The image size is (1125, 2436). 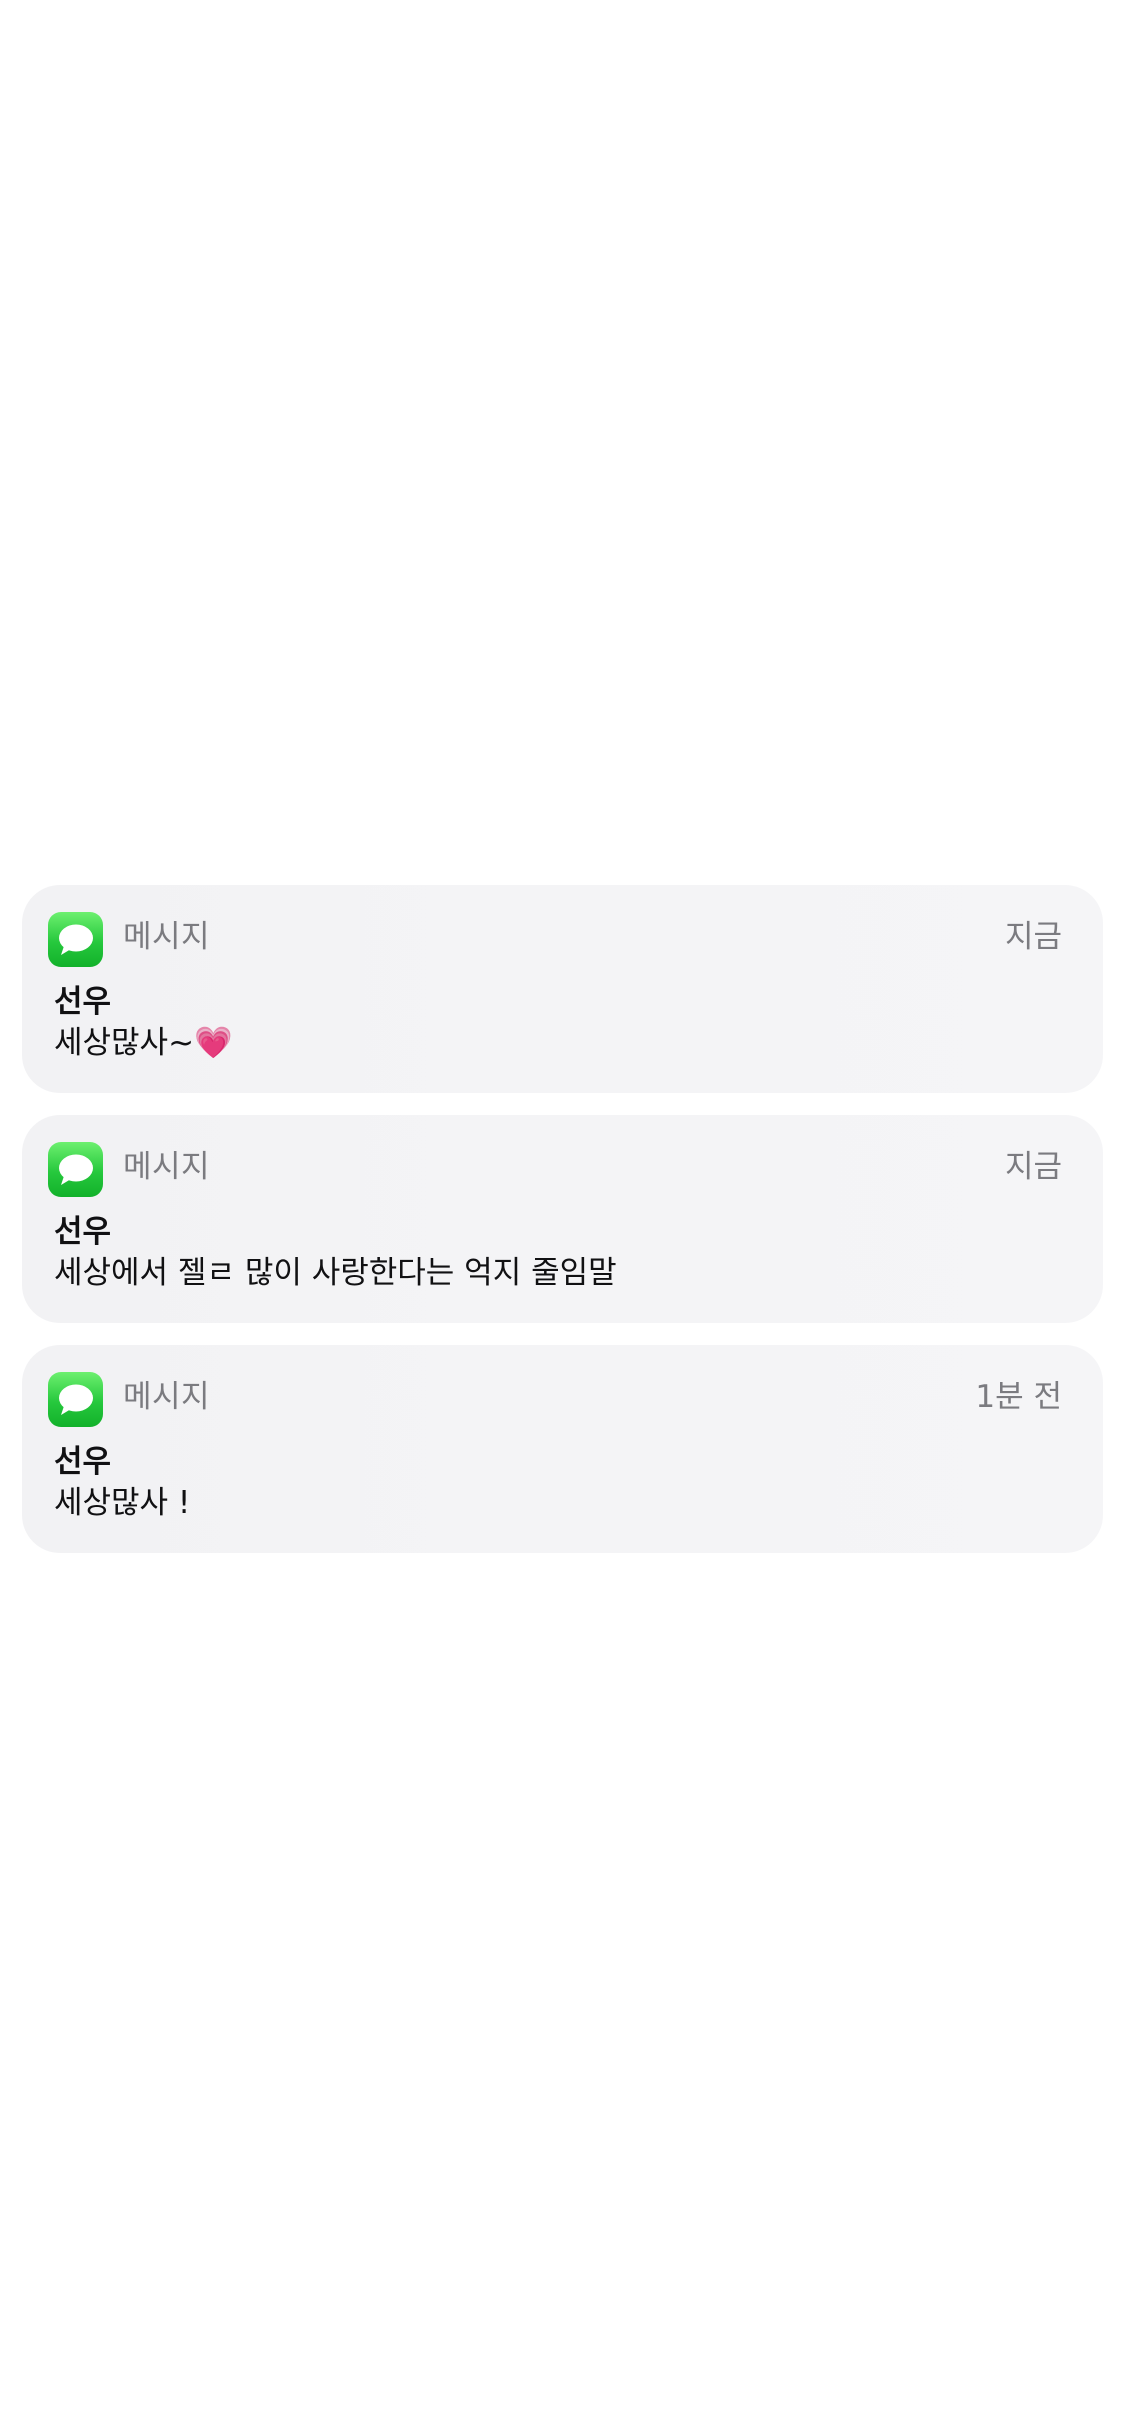 I want to click on notification-card: 메시지 1분 전 선우 세상많사 !, so click(x=562, y=1449).